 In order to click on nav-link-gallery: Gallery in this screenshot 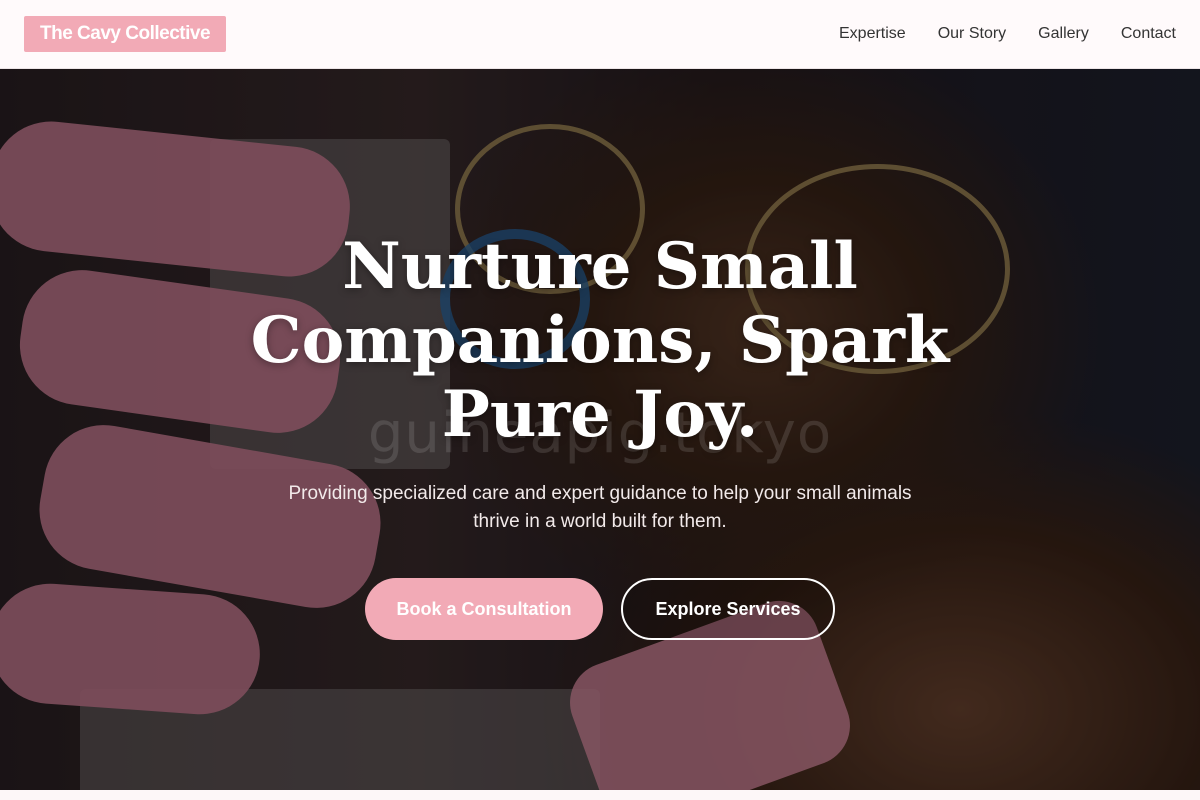, I will do `click(1063, 34)`.